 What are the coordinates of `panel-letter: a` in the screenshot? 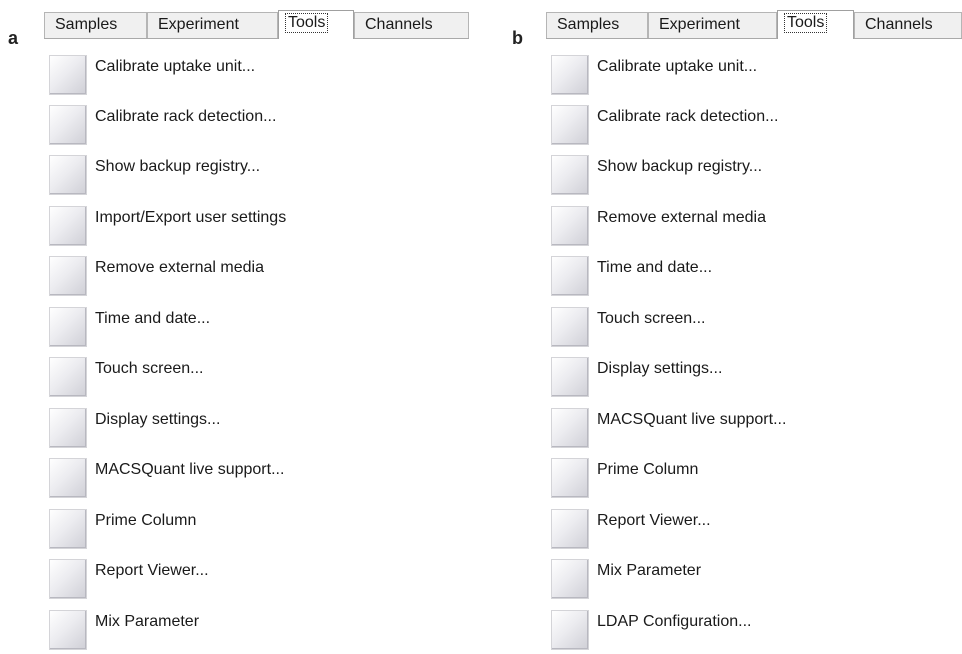 It's located at (13, 38).